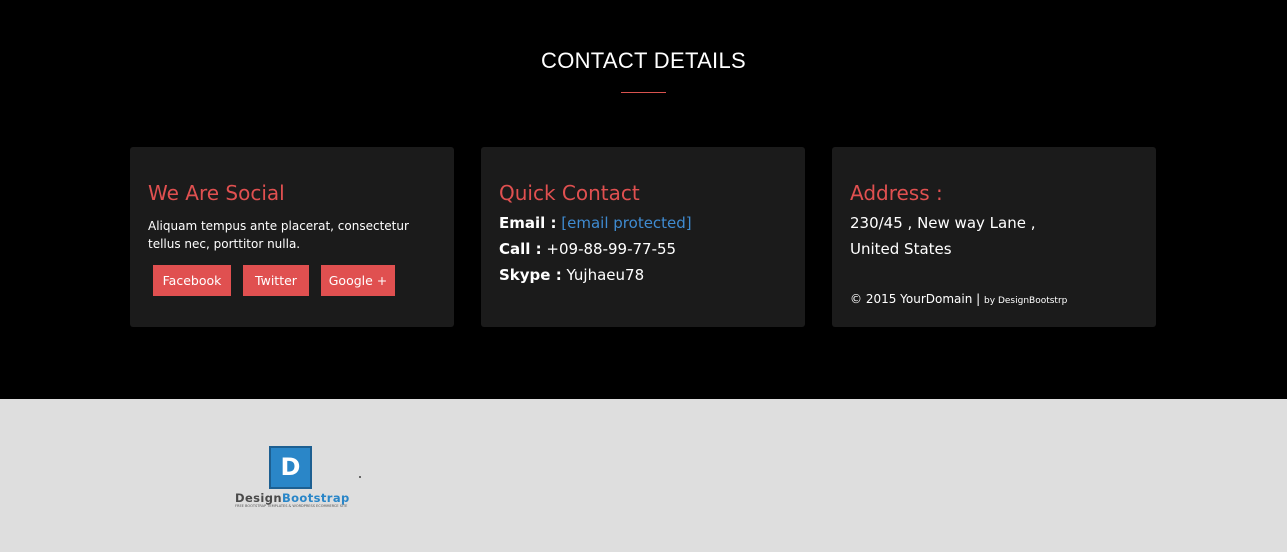 This screenshot has height=552, width=1287. Describe the element at coordinates (1026, 301) in the screenshot. I see `designer-credit: by DesignBootstrp` at that location.